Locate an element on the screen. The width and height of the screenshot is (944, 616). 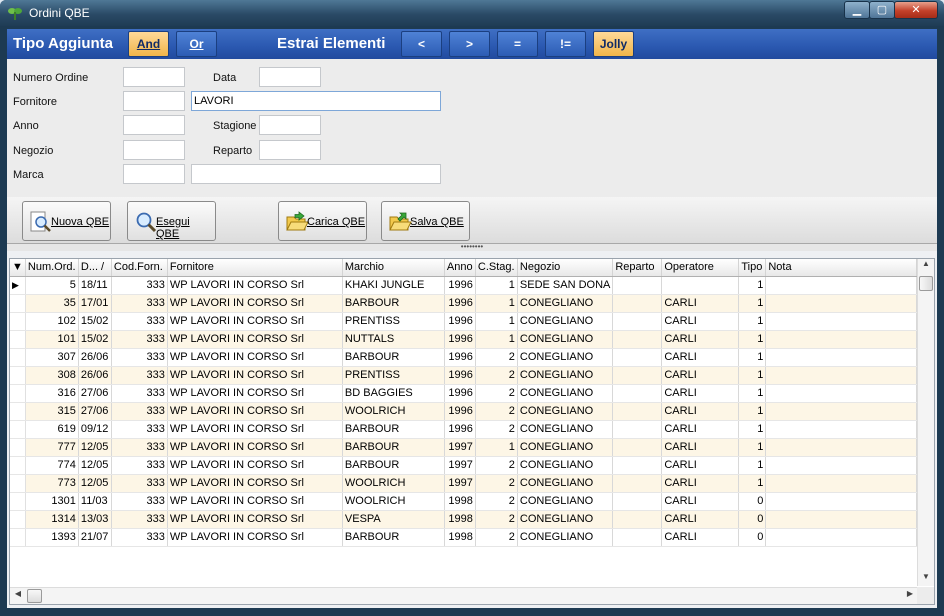
table-cell: 15/02 is located at coordinates (95, 339).